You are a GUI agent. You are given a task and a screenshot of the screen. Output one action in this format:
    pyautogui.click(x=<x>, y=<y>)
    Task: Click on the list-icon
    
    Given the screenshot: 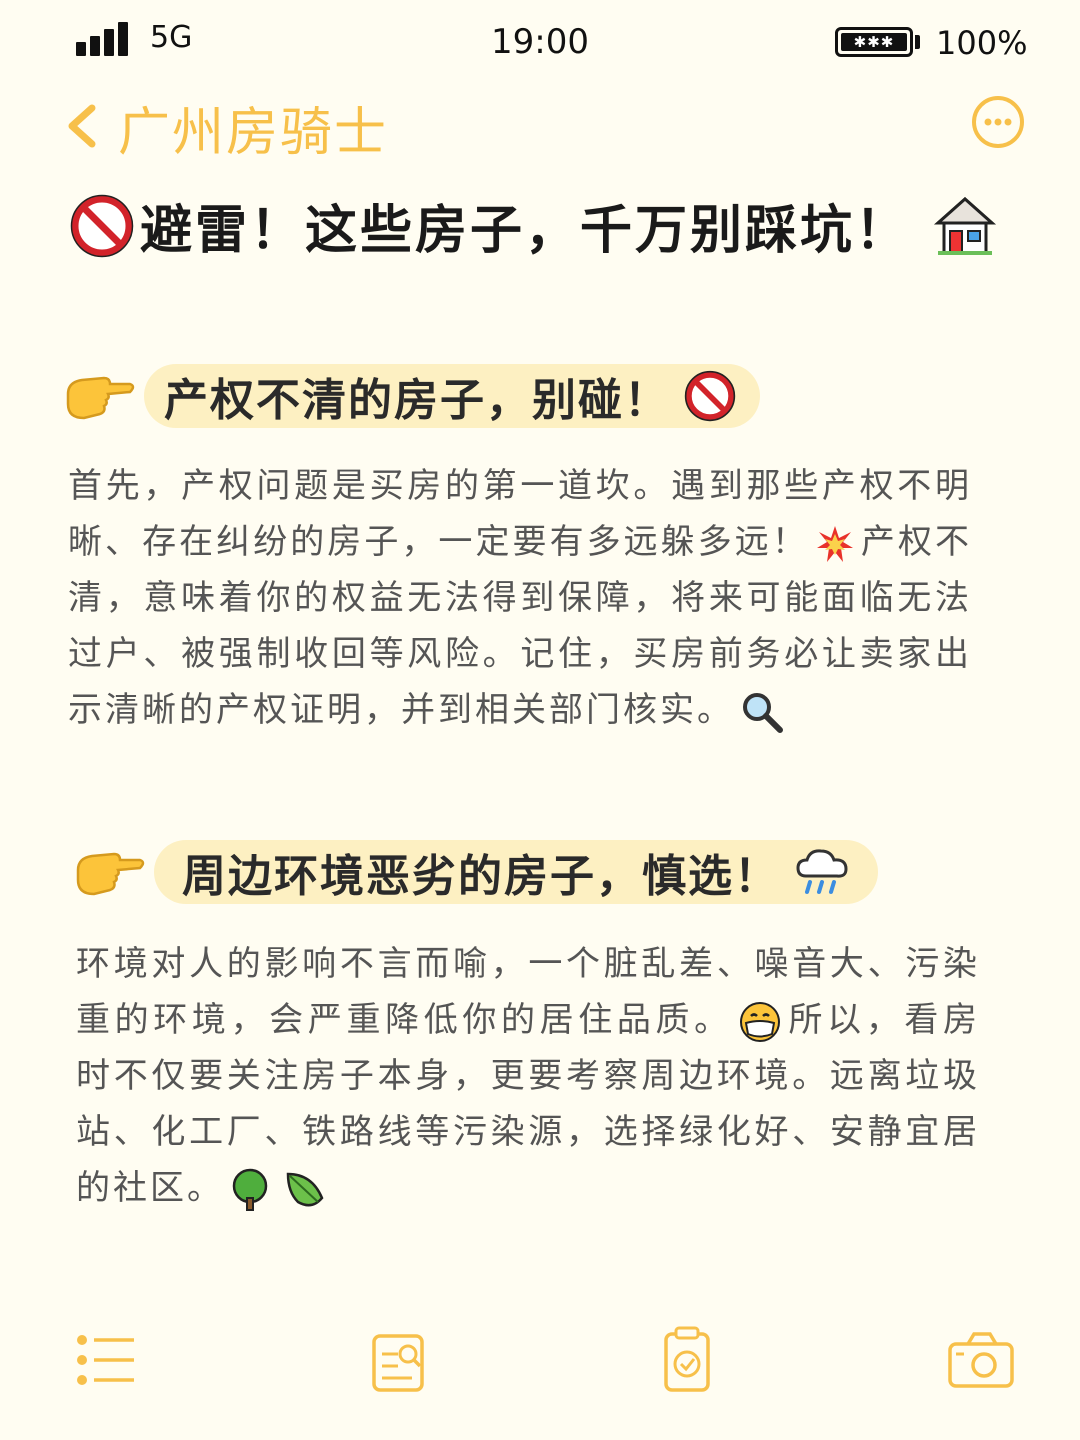 What is the action you would take?
    pyautogui.click(x=107, y=1360)
    